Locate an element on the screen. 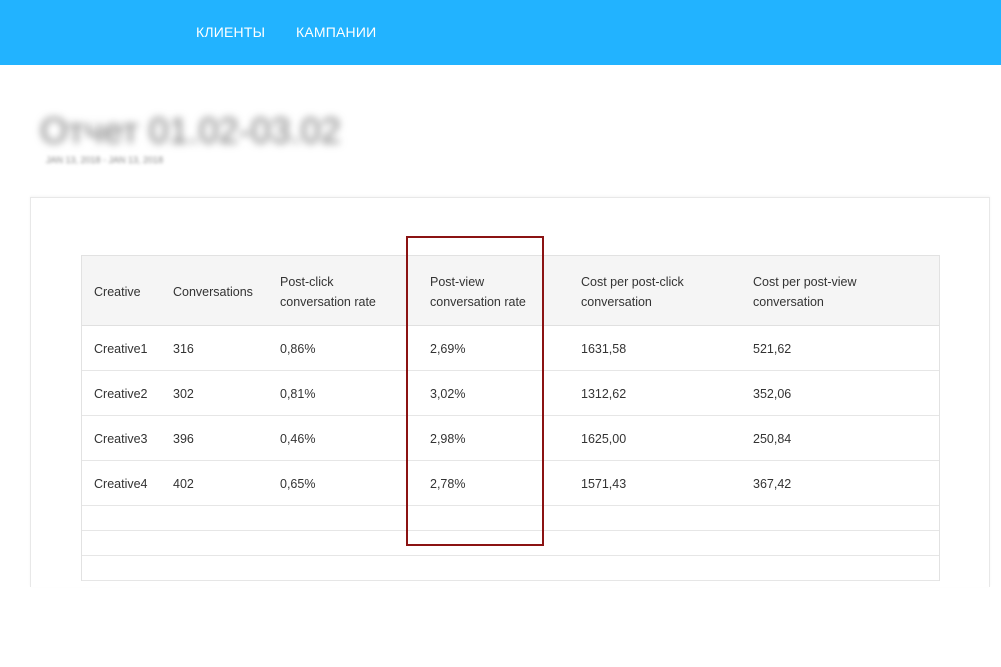  cell-conversations: 396 is located at coordinates (183, 438).